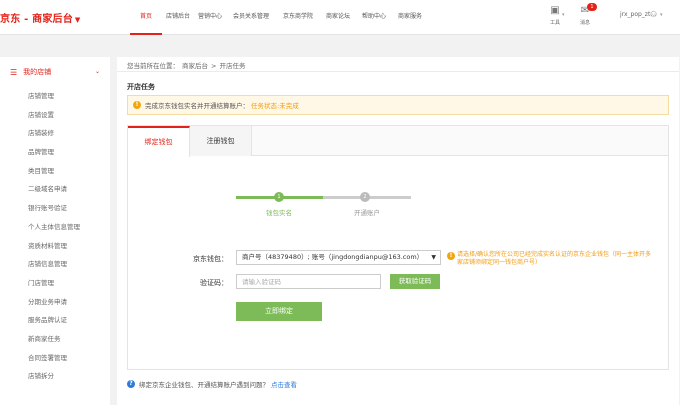  What do you see at coordinates (55, 339) in the screenshot?
I see `sidebar-item: 新商家任务` at bounding box center [55, 339].